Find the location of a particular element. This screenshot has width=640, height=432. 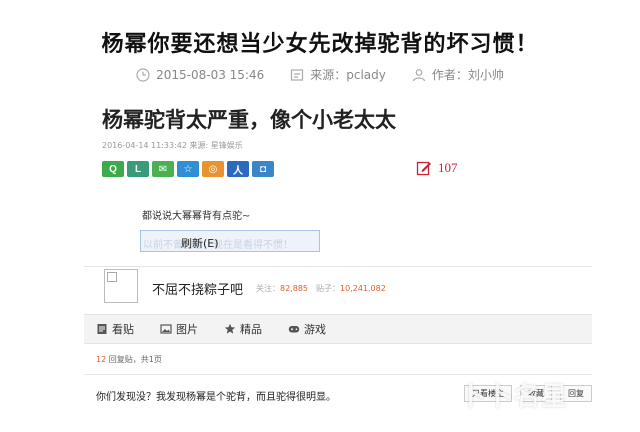

l-icon: L is located at coordinates (138, 169).